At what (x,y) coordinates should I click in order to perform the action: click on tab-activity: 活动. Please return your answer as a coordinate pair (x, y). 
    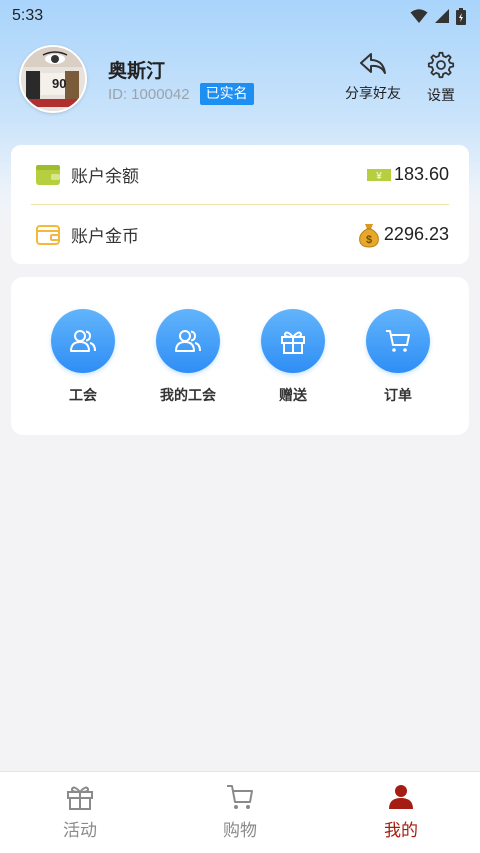
    Looking at the image, I should click on (80, 811).